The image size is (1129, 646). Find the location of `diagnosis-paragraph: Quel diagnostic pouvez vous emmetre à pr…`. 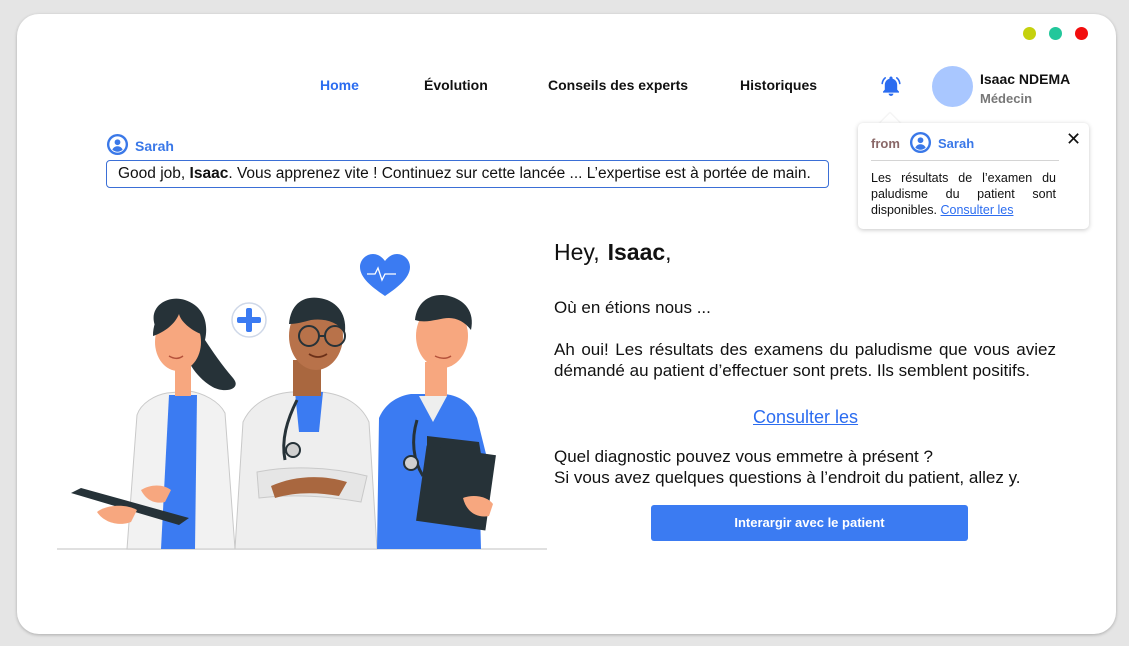

diagnosis-paragraph: Quel diagnostic pouvez vous emmetre à pr… is located at coordinates (814, 467).